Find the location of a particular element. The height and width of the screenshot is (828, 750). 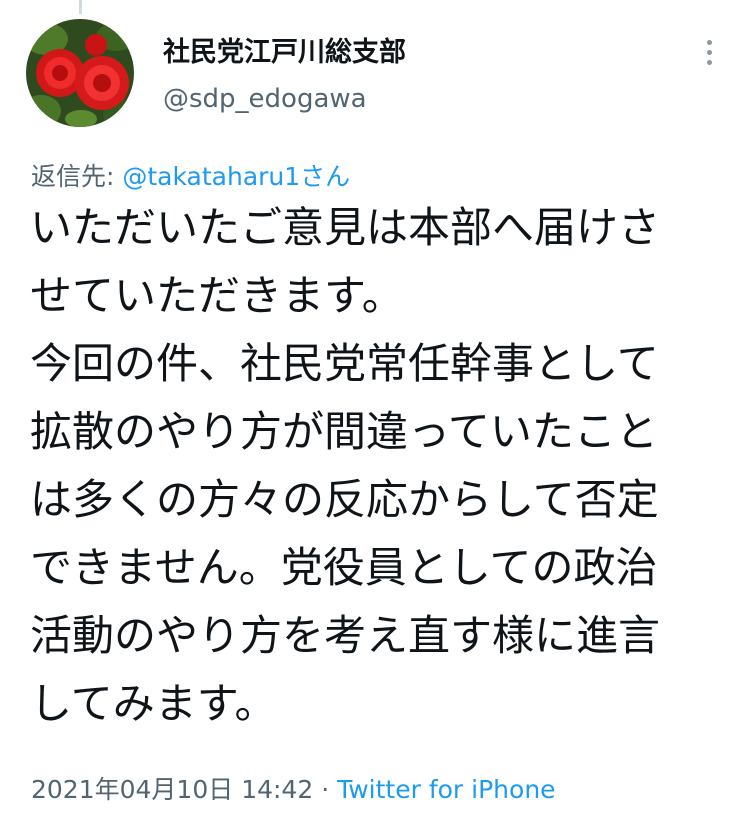

tweet-text-line: 活動のやり方を考え直す様に進言 is located at coordinates (345, 635).